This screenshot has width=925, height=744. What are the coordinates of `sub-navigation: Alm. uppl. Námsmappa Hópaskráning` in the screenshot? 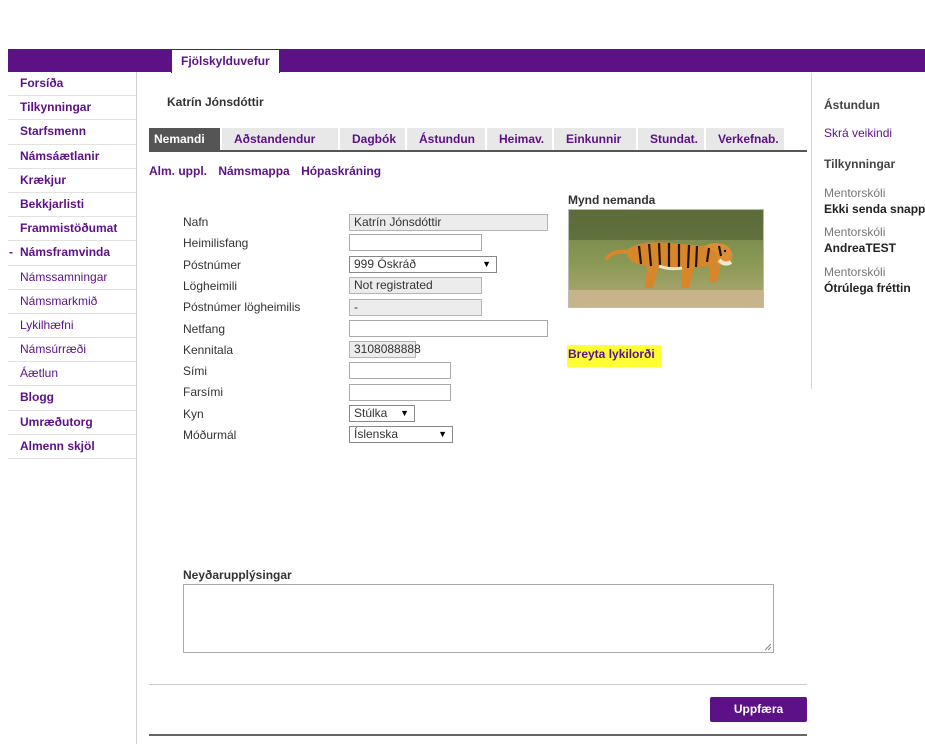 It's located at (269, 171).